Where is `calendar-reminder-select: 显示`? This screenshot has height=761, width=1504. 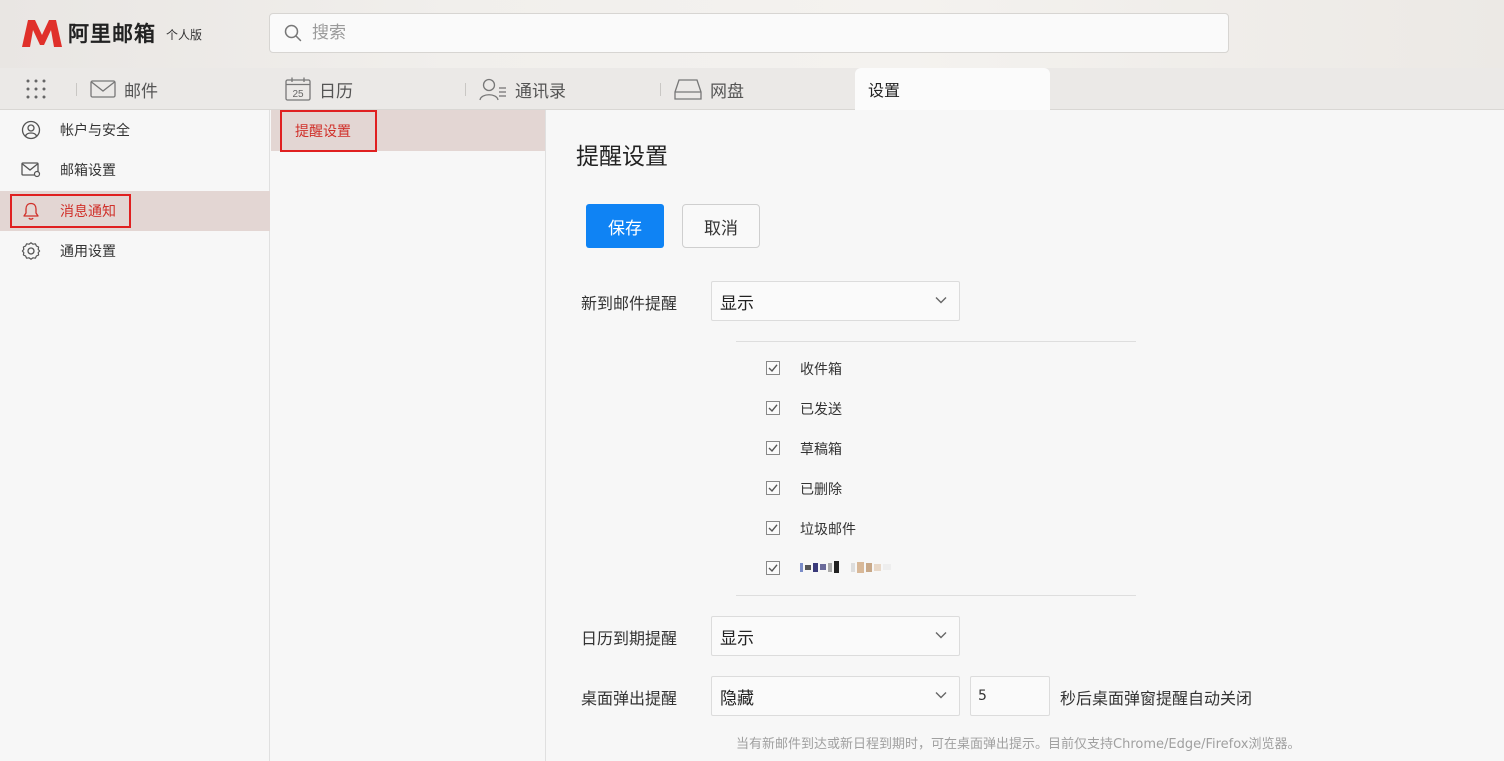 calendar-reminder-select: 显示 is located at coordinates (835, 636).